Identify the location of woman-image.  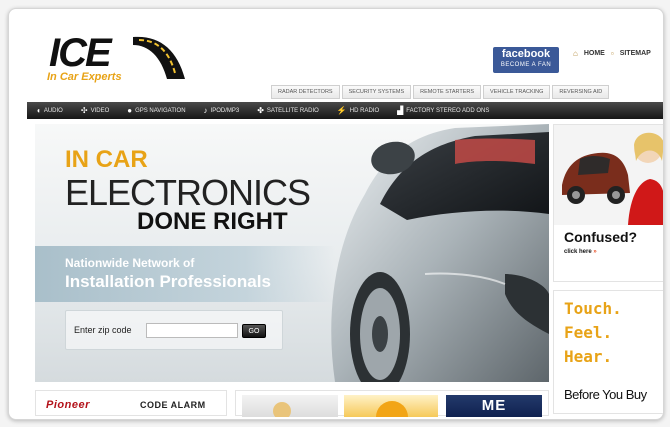
(282, 410).